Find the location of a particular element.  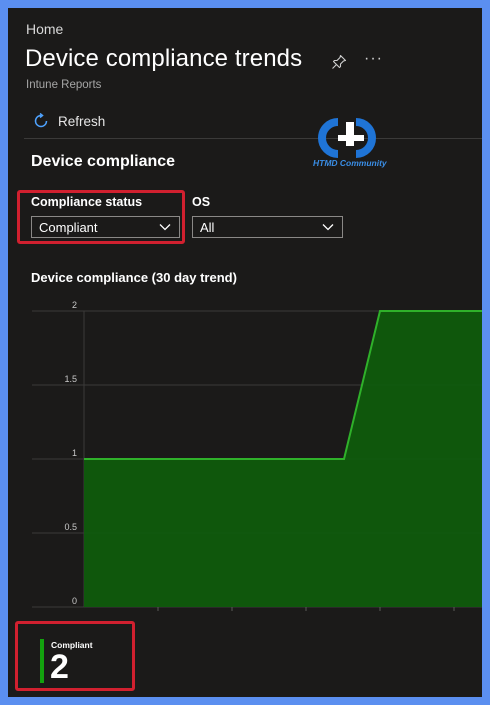

refresh-button: Refresh is located at coordinates (68, 121).